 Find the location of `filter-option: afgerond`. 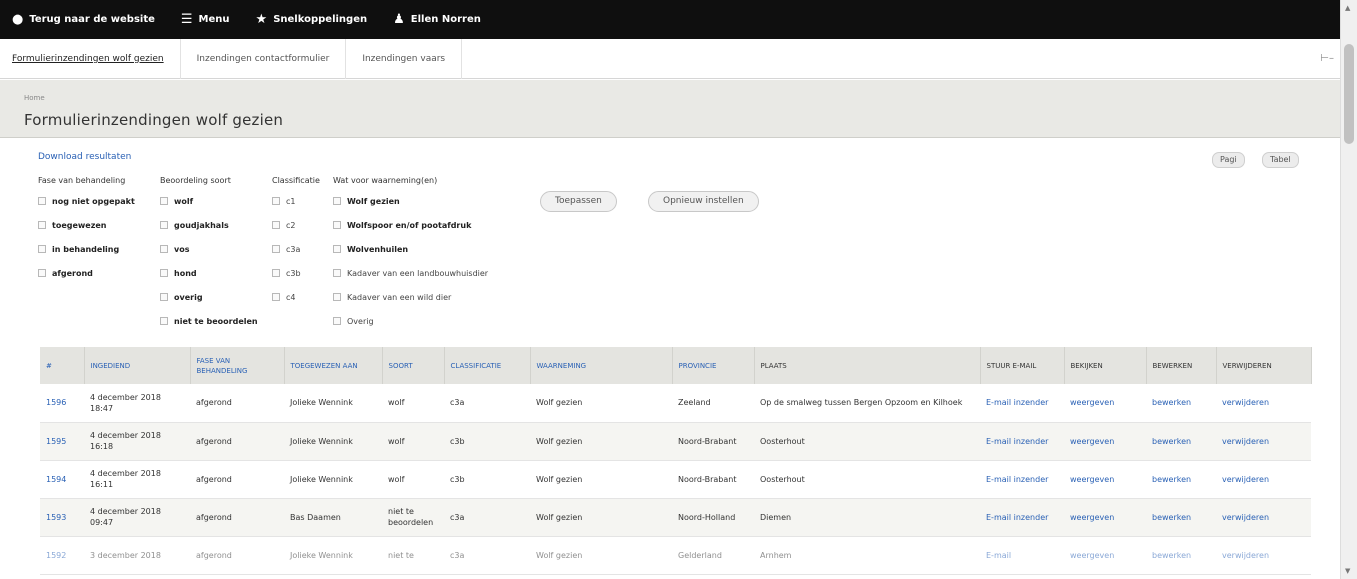

filter-option: afgerond is located at coordinates (86, 273).